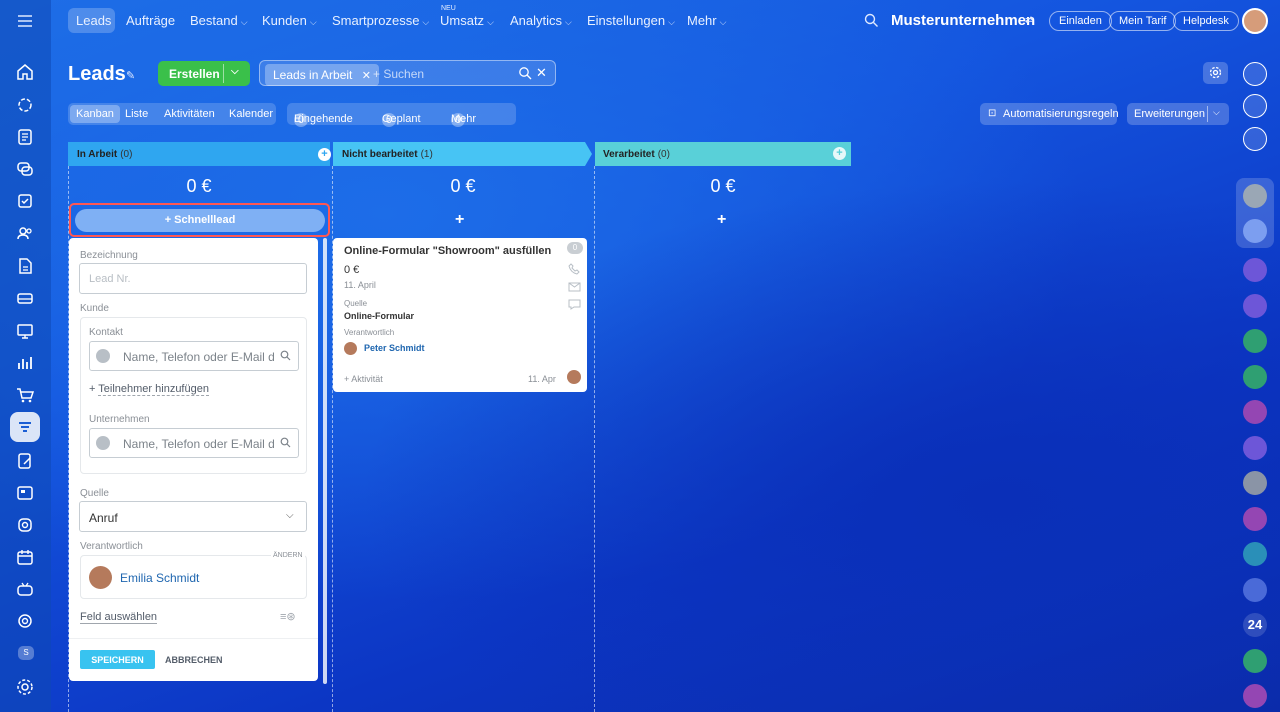  What do you see at coordinates (574, 304) in the screenshot?
I see `chat-bubble-icon` at bounding box center [574, 304].